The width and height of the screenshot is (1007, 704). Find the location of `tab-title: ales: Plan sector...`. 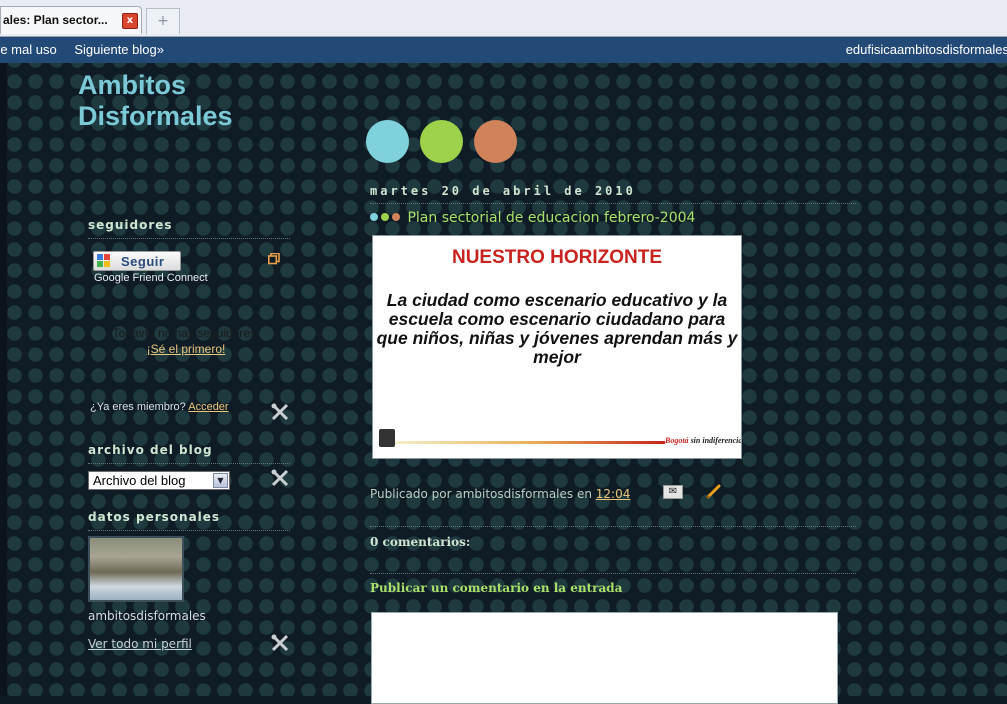

tab-title: ales: Plan sector... is located at coordinates (55, 20).